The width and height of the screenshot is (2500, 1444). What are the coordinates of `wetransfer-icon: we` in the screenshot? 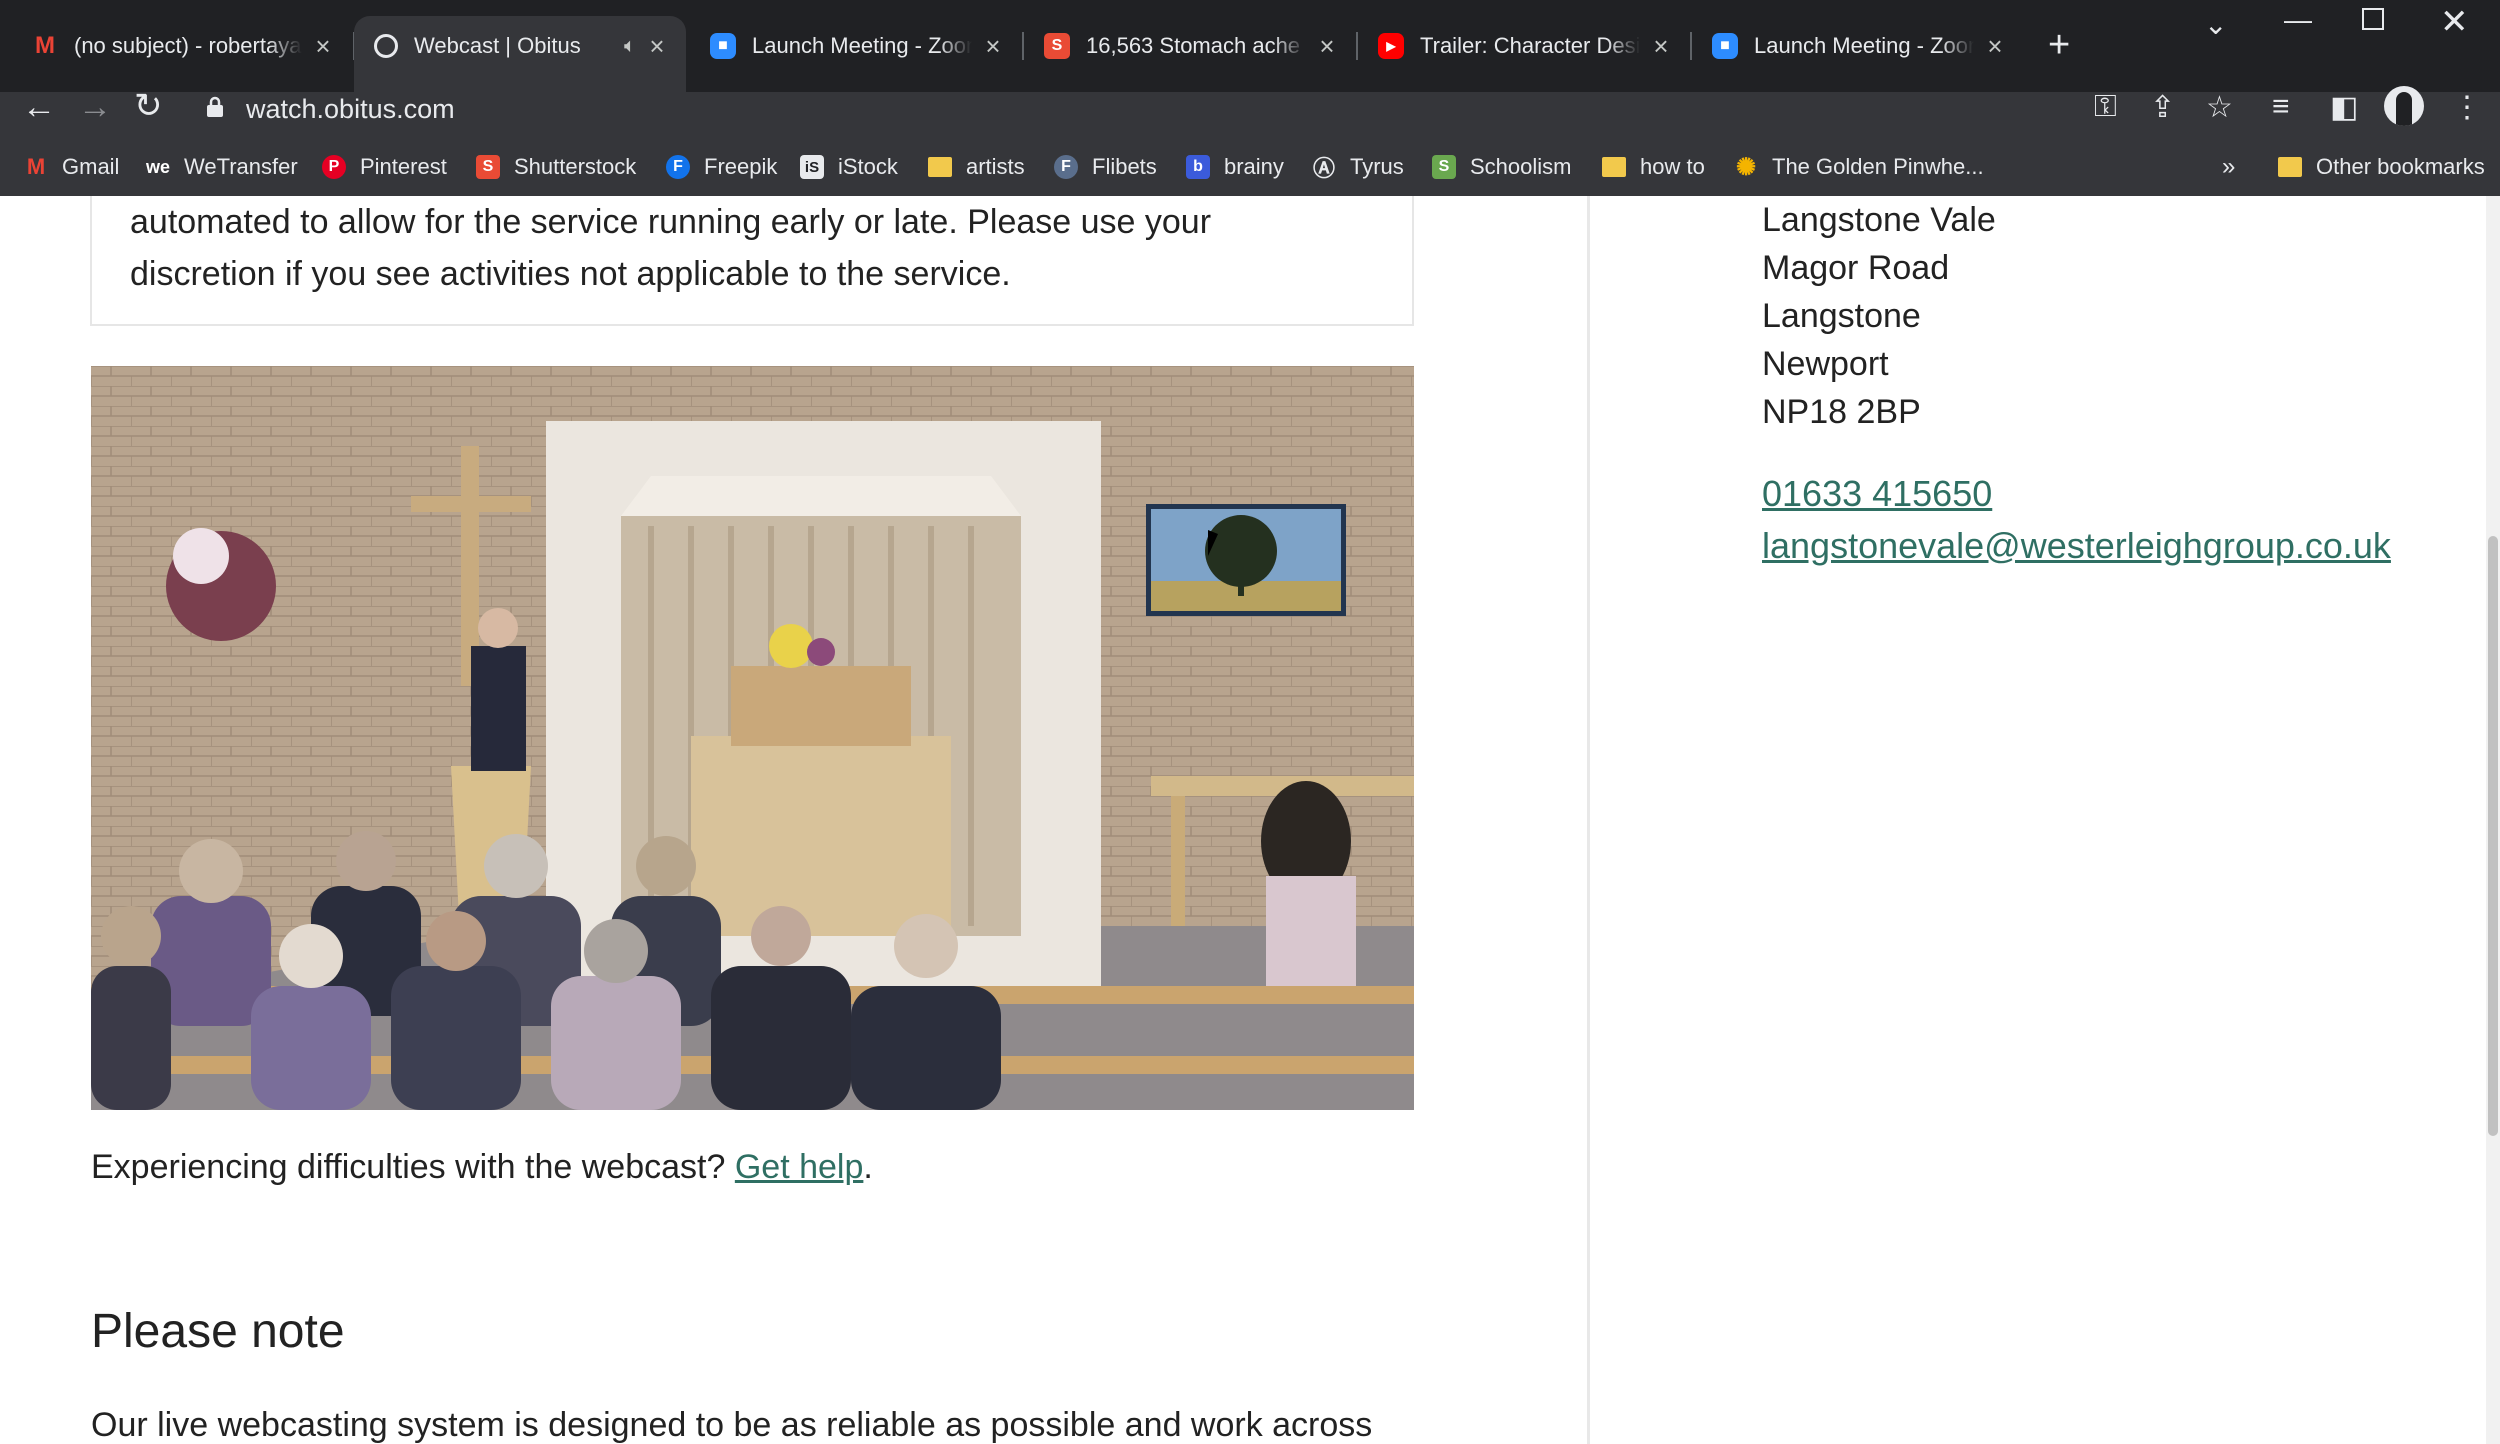 It's located at (158, 166).